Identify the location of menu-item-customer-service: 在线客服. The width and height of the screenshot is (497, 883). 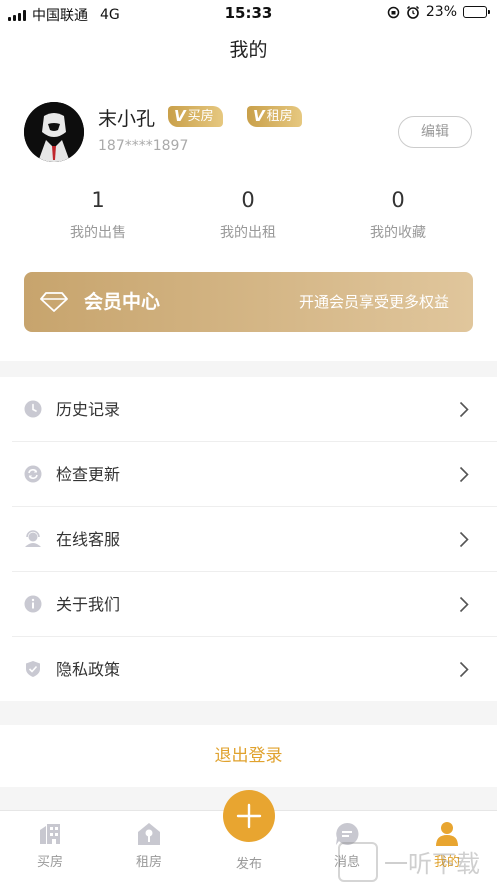
(248, 539).